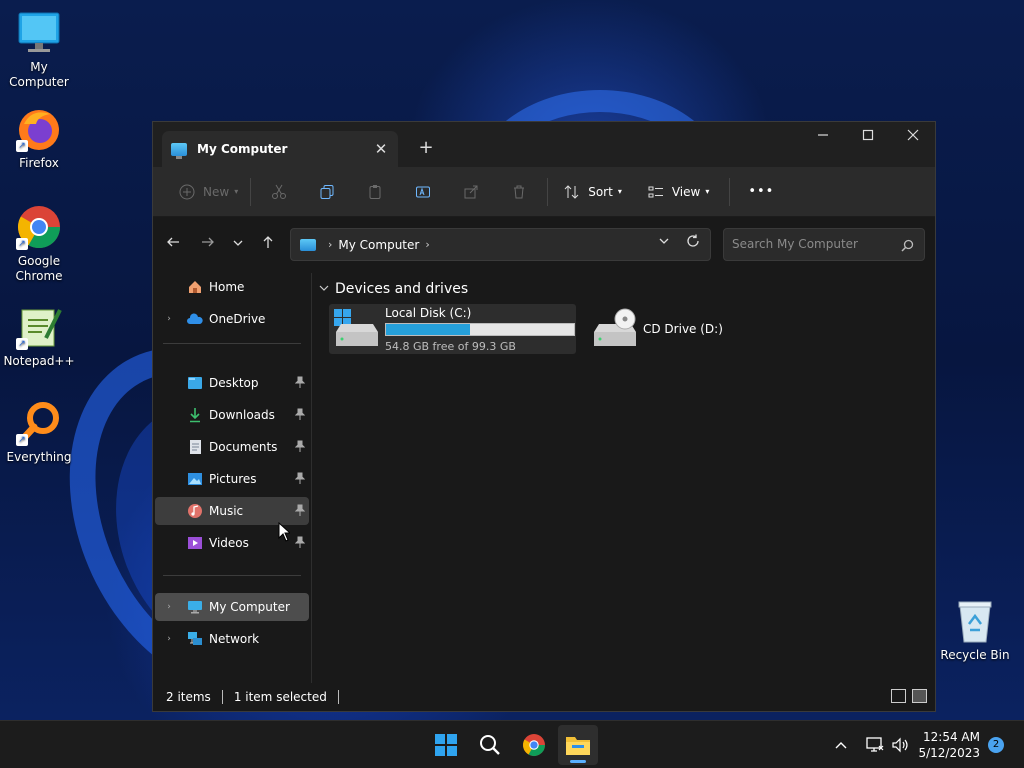  What do you see at coordinates (901, 744) in the screenshot?
I see `volume-button` at bounding box center [901, 744].